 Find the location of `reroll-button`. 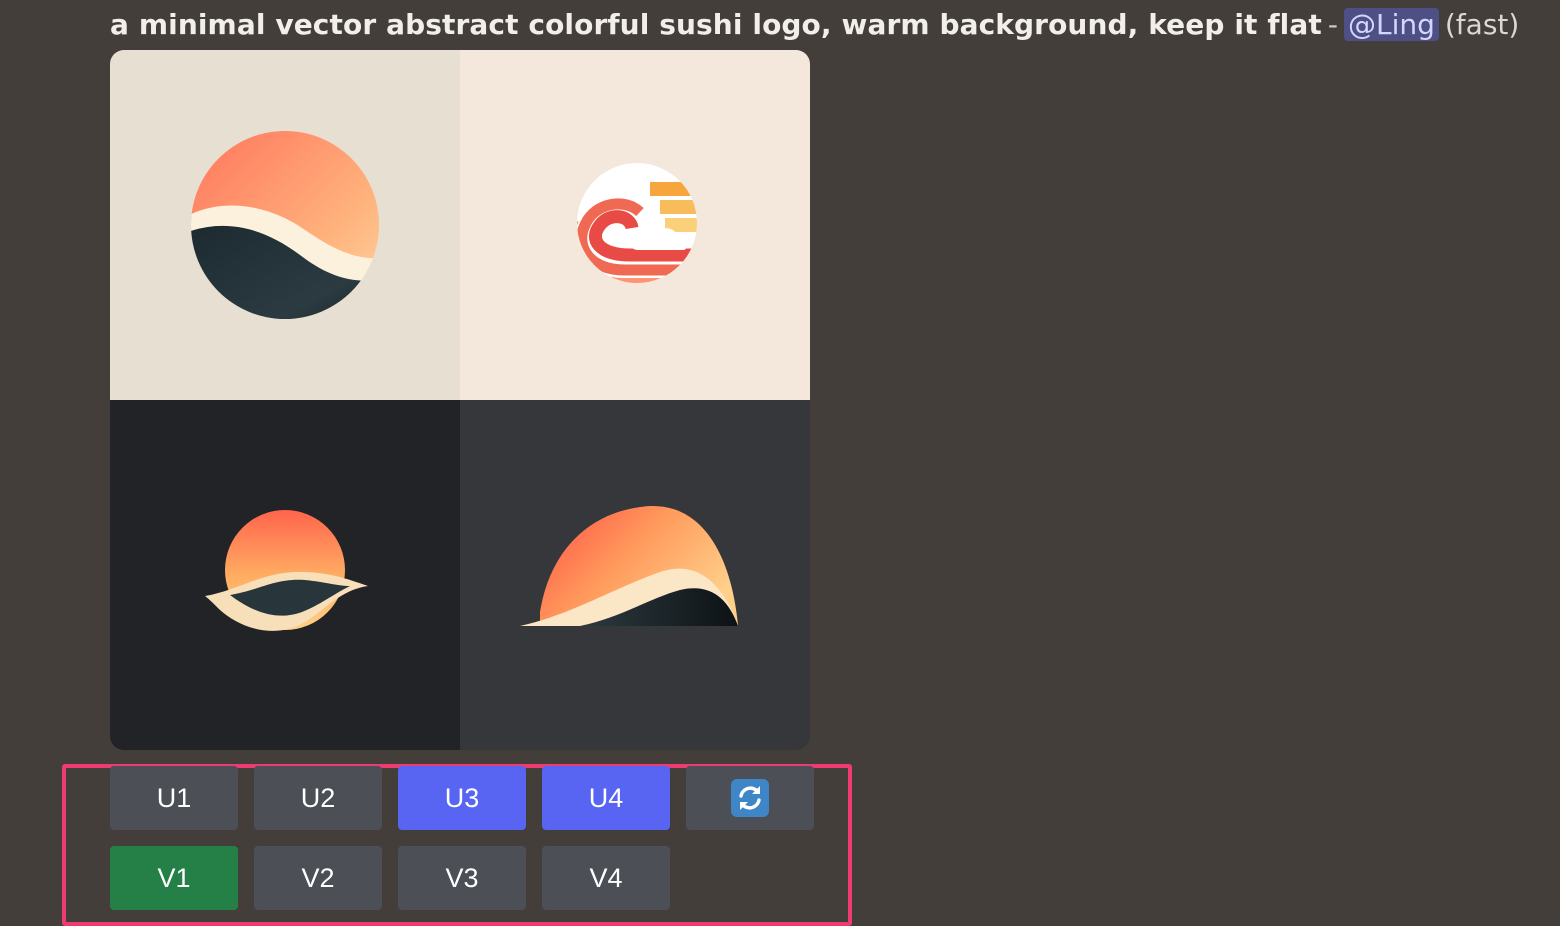

reroll-button is located at coordinates (750, 798).